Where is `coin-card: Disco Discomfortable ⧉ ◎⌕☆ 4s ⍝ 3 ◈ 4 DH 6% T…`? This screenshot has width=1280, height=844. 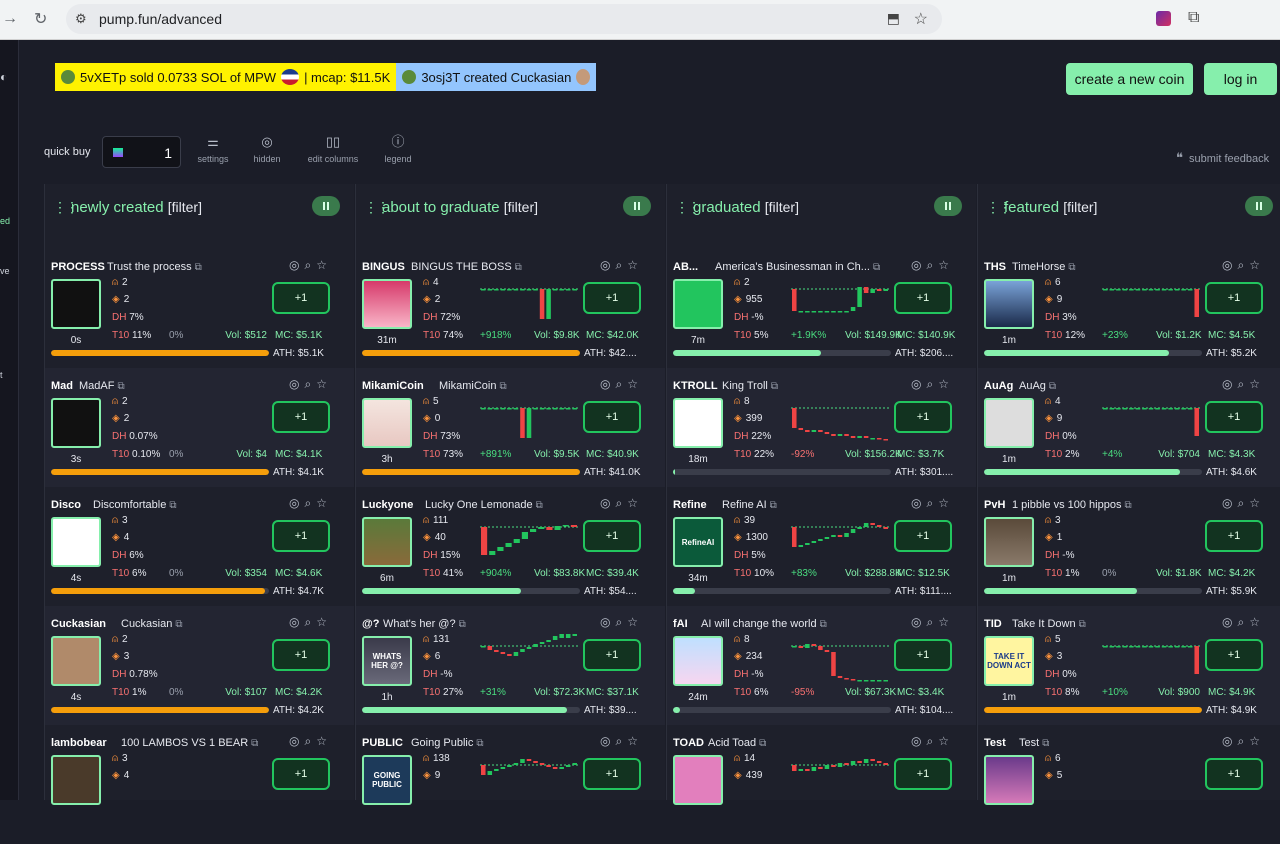
coin-card: Disco Discomfortable ⧉ ◎⌕☆ 4s ⍝ 3 ◈ 4 DH 6% T… is located at coordinates (199, 546).